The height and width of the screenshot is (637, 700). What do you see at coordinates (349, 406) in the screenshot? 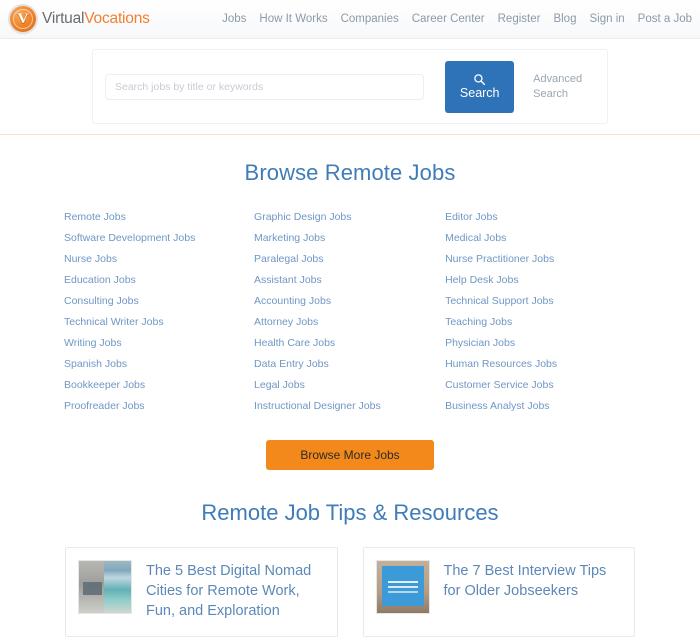
I see `job-link: Instructional Designer Jobs` at bounding box center [349, 406].